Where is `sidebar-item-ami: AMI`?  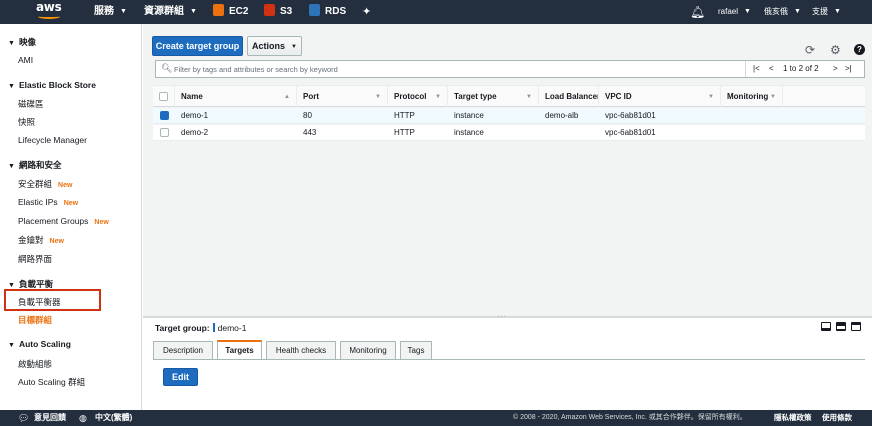
sidebar-item-ami: AMI is located at coordinates (25, 60).